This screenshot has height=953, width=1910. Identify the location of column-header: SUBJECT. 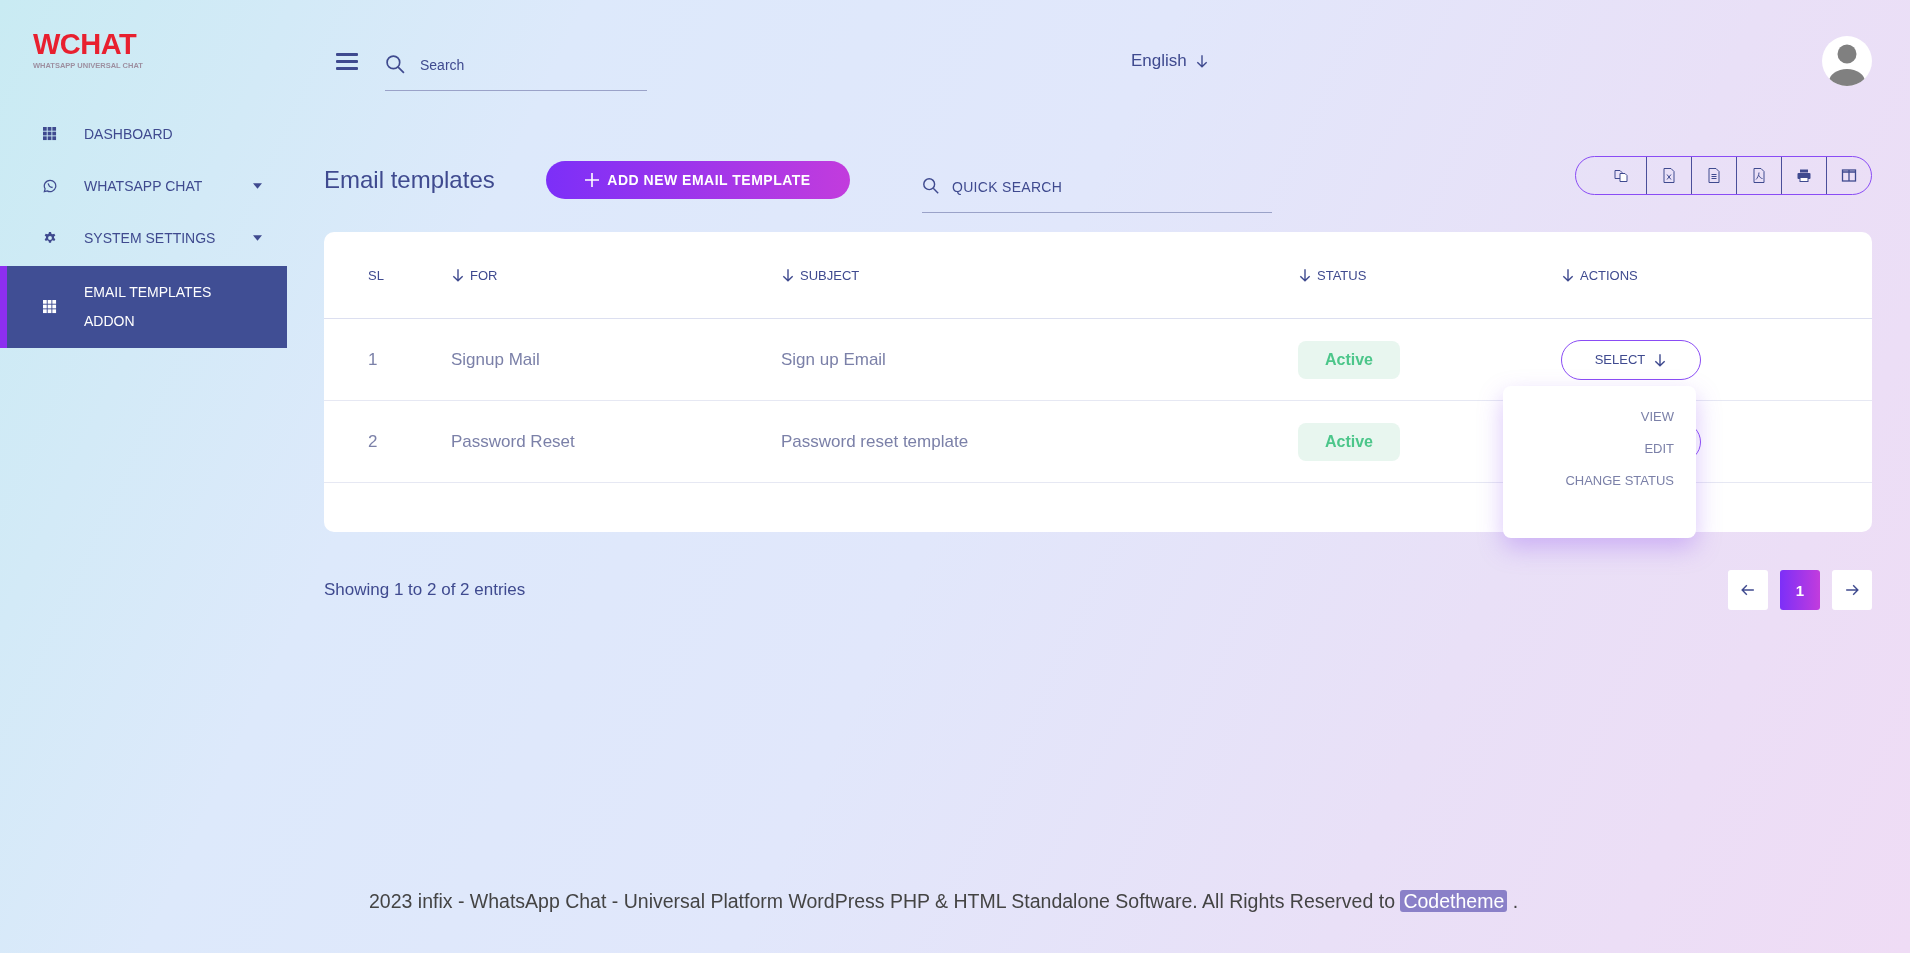
(1039, 275).